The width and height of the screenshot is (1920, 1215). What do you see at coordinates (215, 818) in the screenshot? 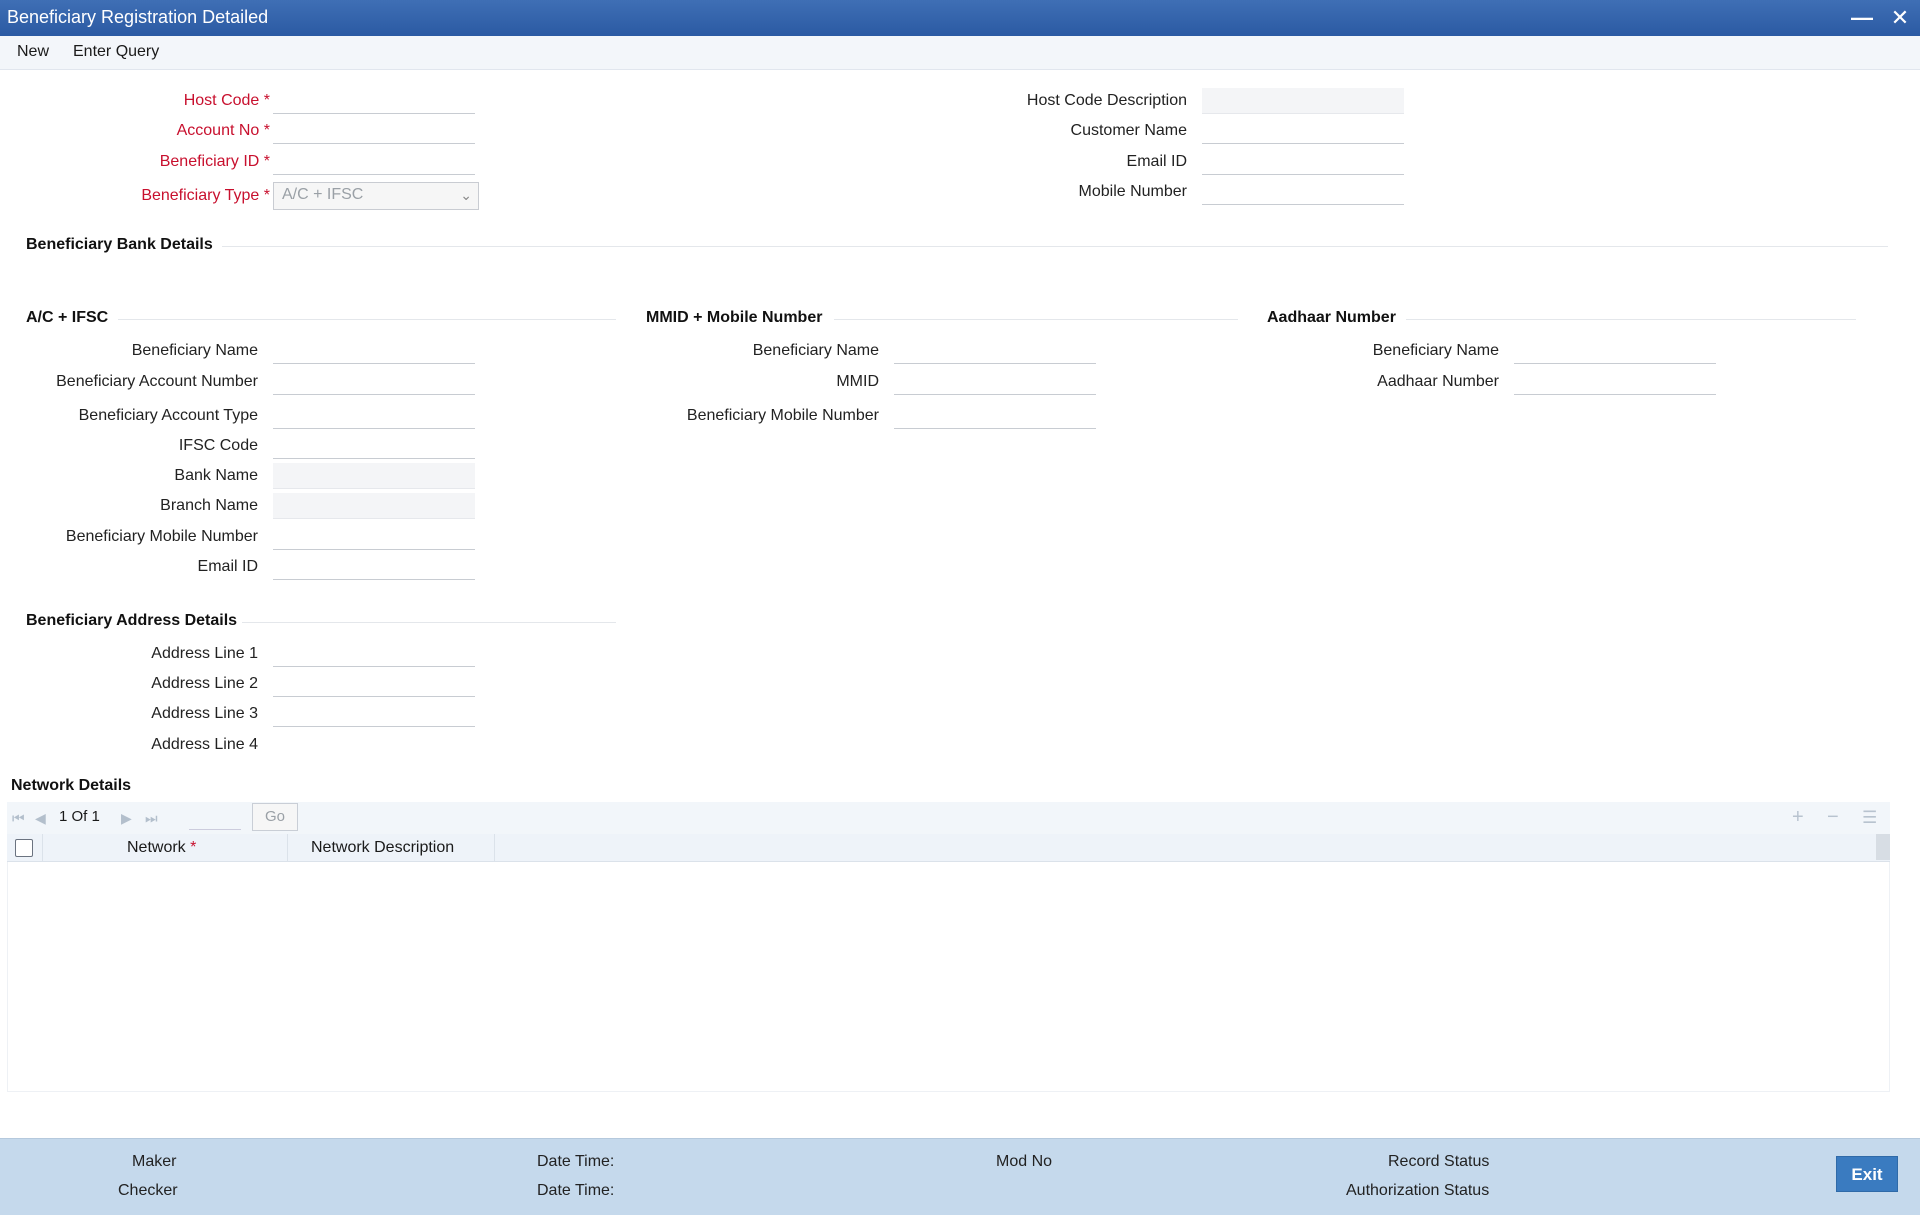
I see `page-number-input` at bounding box center [215, 818].